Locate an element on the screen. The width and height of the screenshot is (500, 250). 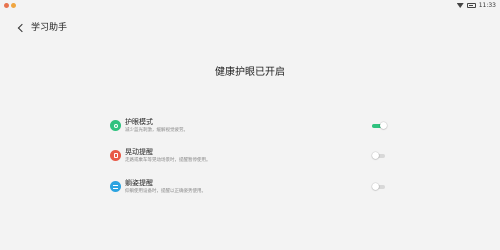
back-button is located at coordinates (20, 28).